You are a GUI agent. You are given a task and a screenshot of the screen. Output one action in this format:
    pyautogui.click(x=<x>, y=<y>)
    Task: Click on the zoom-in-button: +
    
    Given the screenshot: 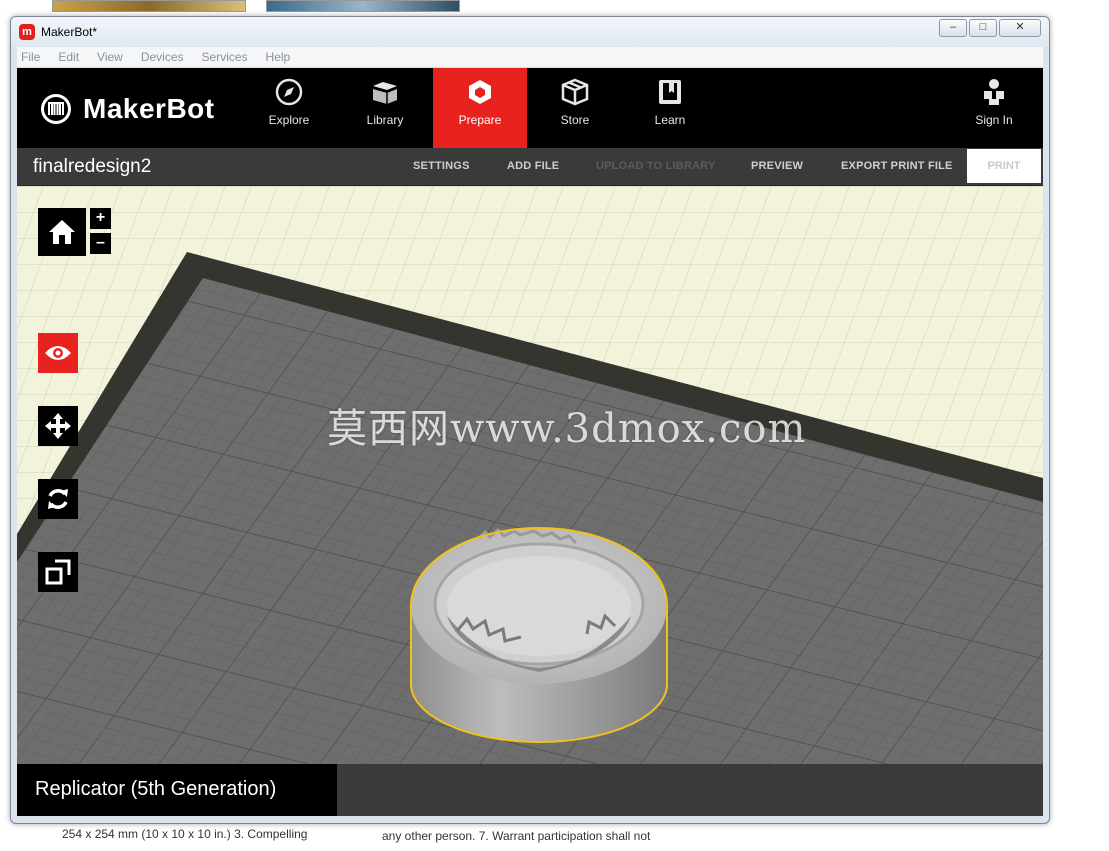 What is the action you would take?
    pyautogui.click(x=100, y=218)
    